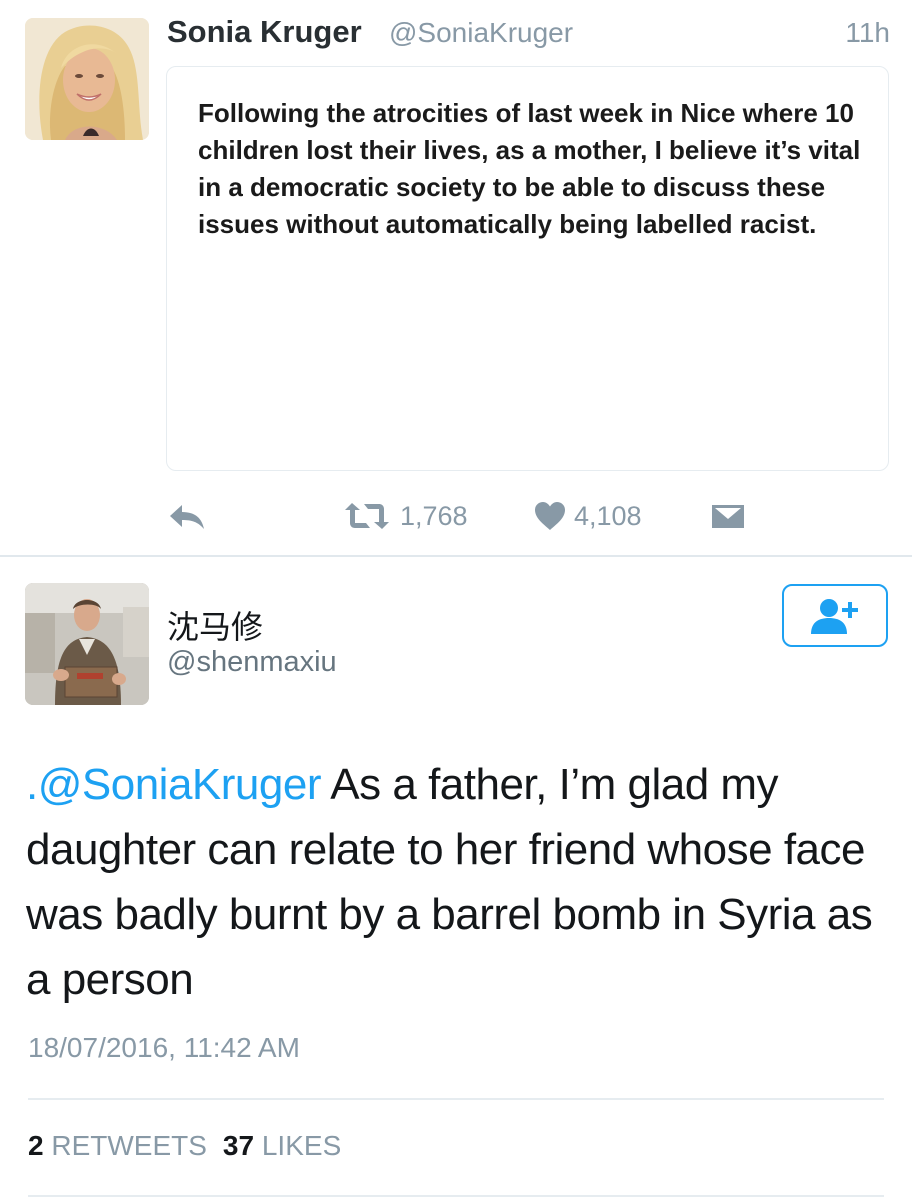 Image resolution: width=912 pixels, height=1200 pixels. I want to click on like-count: 4,108, so click(608, 515).